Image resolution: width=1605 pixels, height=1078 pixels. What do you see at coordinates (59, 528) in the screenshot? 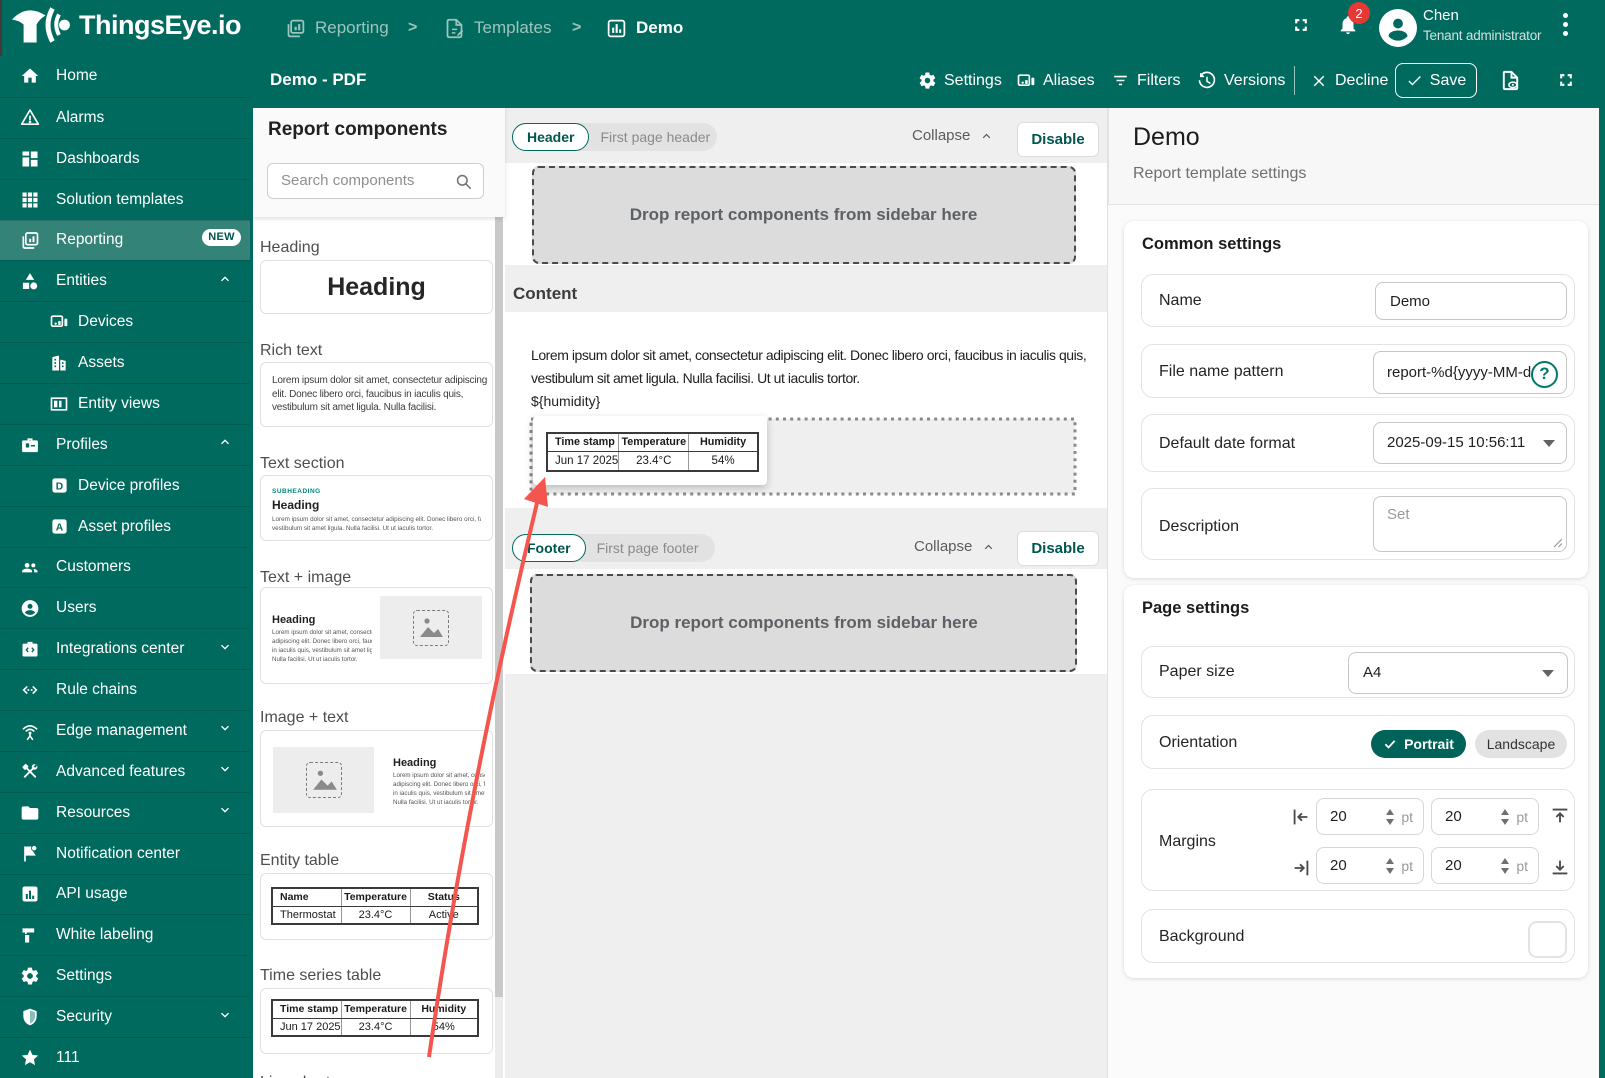
I see `svg-text: A` at bounding box center [59, 528].